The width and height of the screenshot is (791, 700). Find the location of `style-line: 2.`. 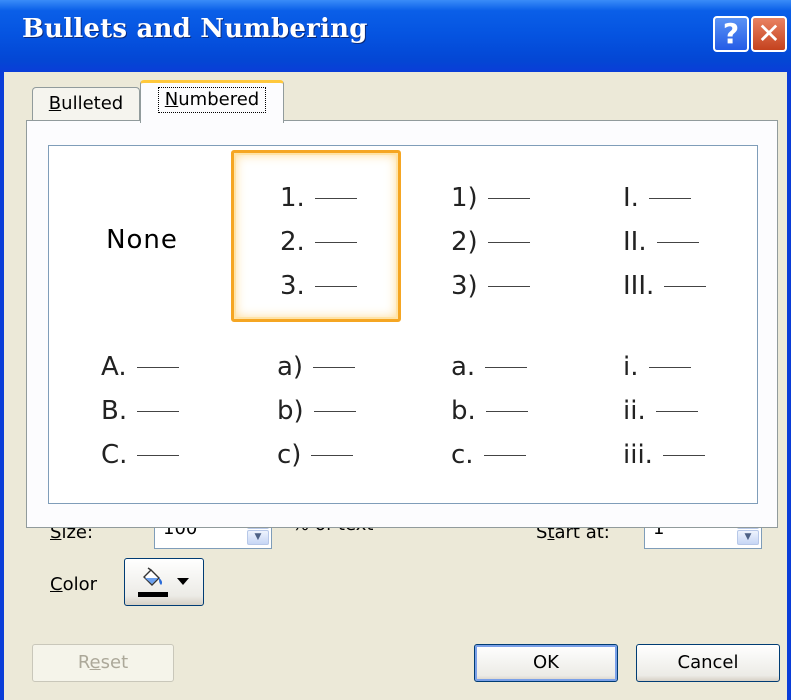

style-line: 2. is located at coordinates (318, 242).